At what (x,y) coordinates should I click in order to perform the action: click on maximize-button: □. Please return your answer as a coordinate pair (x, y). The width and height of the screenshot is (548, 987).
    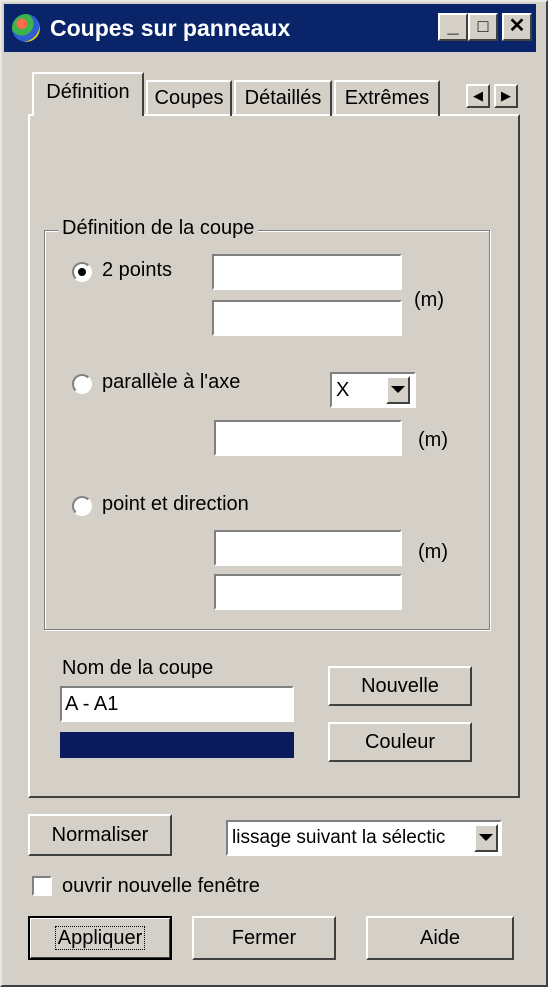
    Looking at the image, I should click on (483, 27).